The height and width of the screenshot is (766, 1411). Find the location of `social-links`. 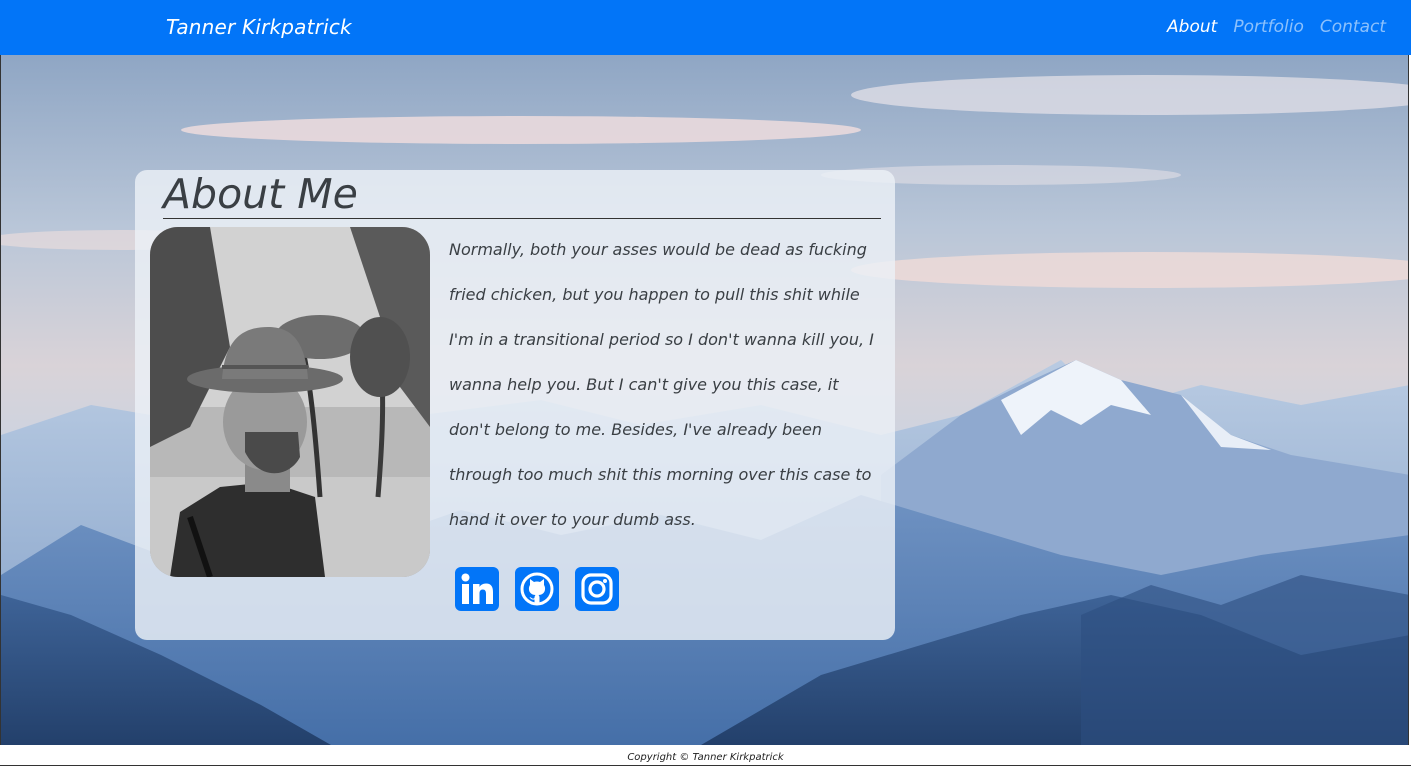

social-links is located at coordinates (537, 589).